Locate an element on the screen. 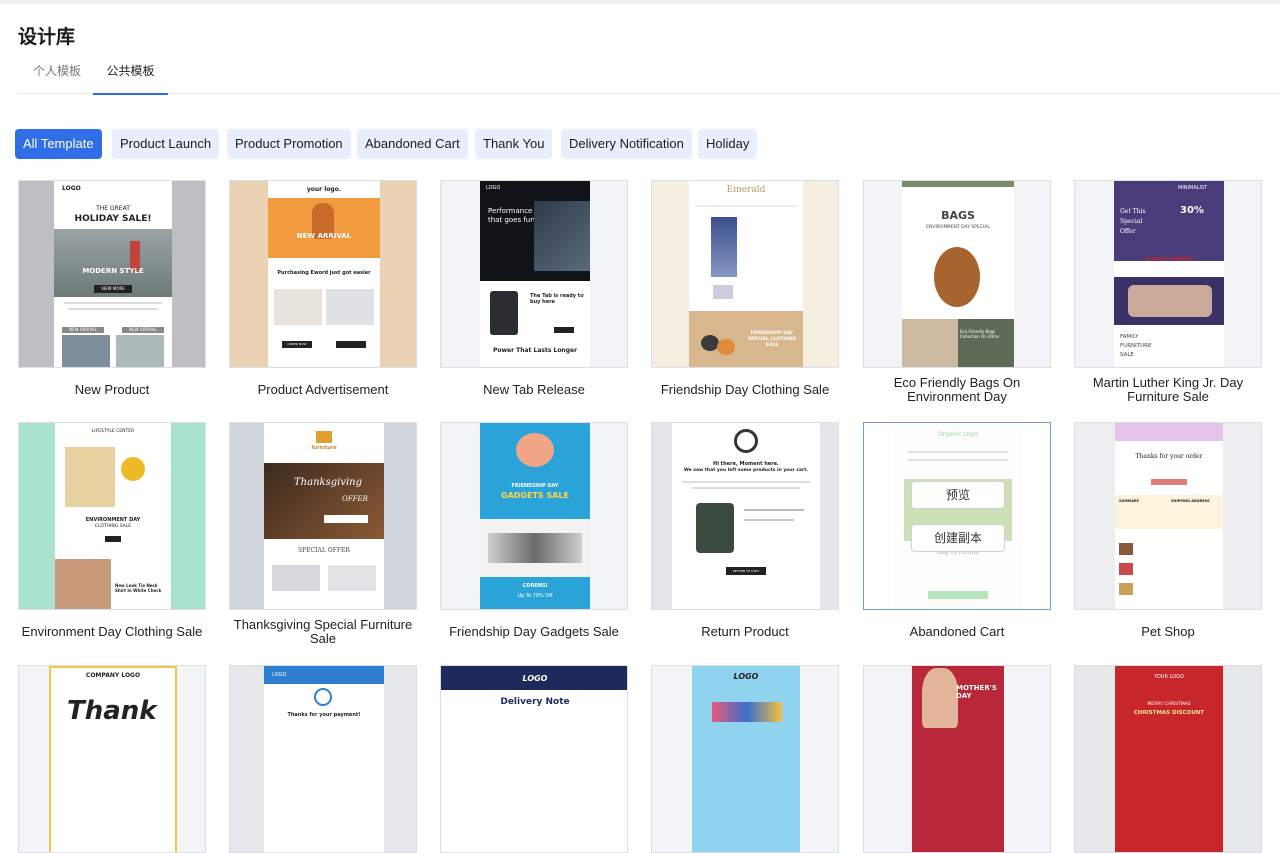 This screenshot has width=1280, height=853. template-name: Product Advertisement is located at coordinates (323, 389).